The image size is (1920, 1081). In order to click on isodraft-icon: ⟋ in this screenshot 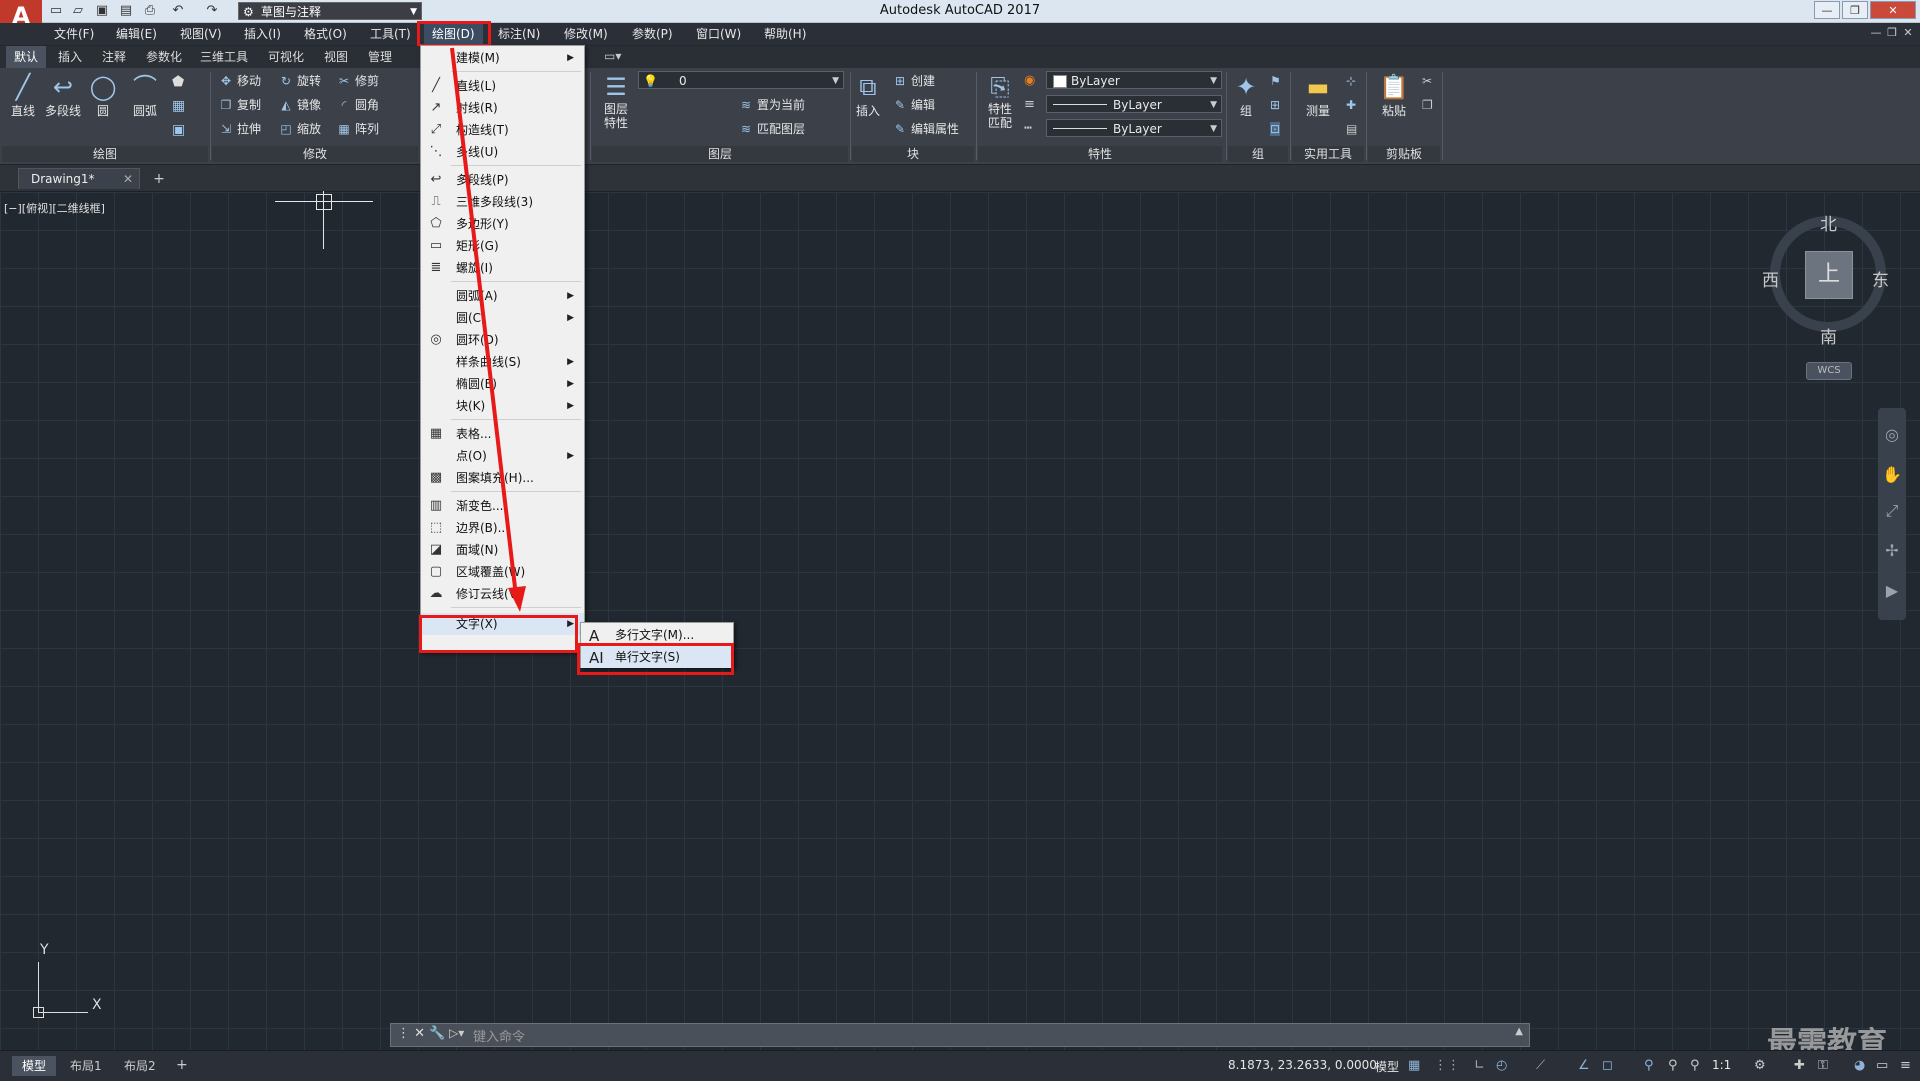, I will do `click(1540, 1065)`.